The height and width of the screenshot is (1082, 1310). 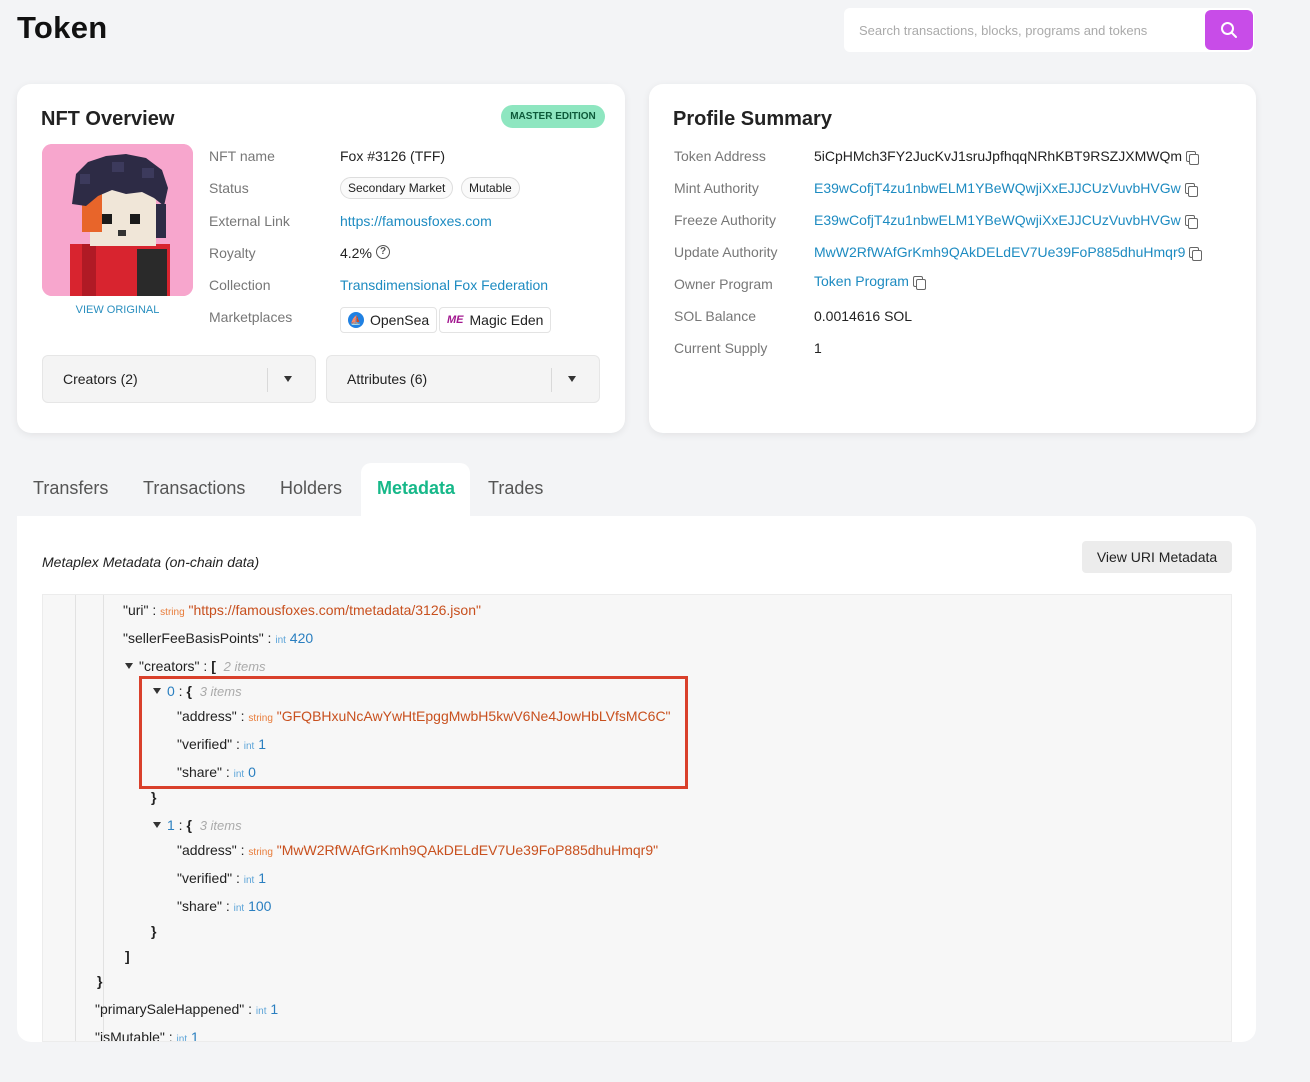 I want to click on json-key: "address", so click(x=207, y=850).